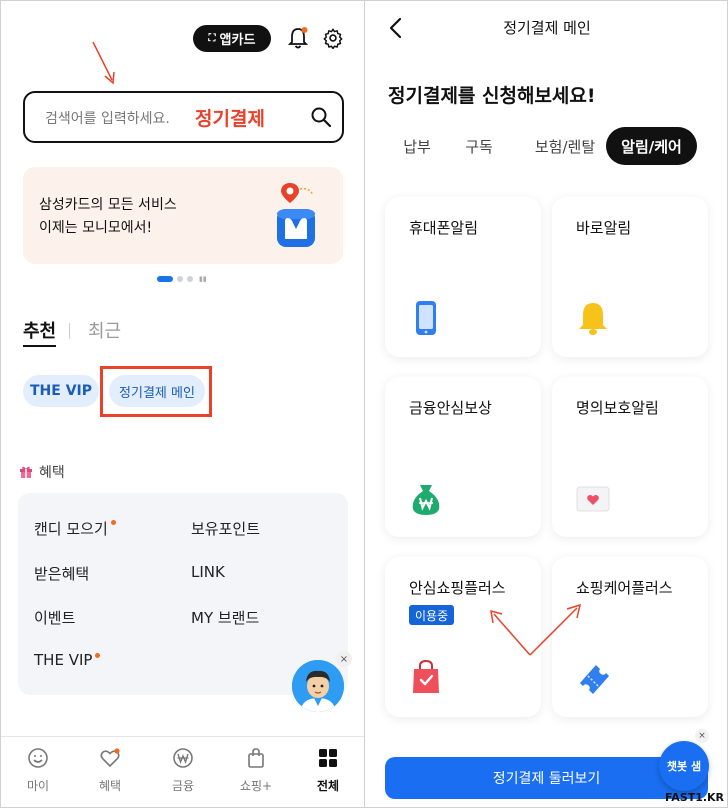 The image size is (728, 808). I want to click on person-avatar-icon, so click(318, 686).